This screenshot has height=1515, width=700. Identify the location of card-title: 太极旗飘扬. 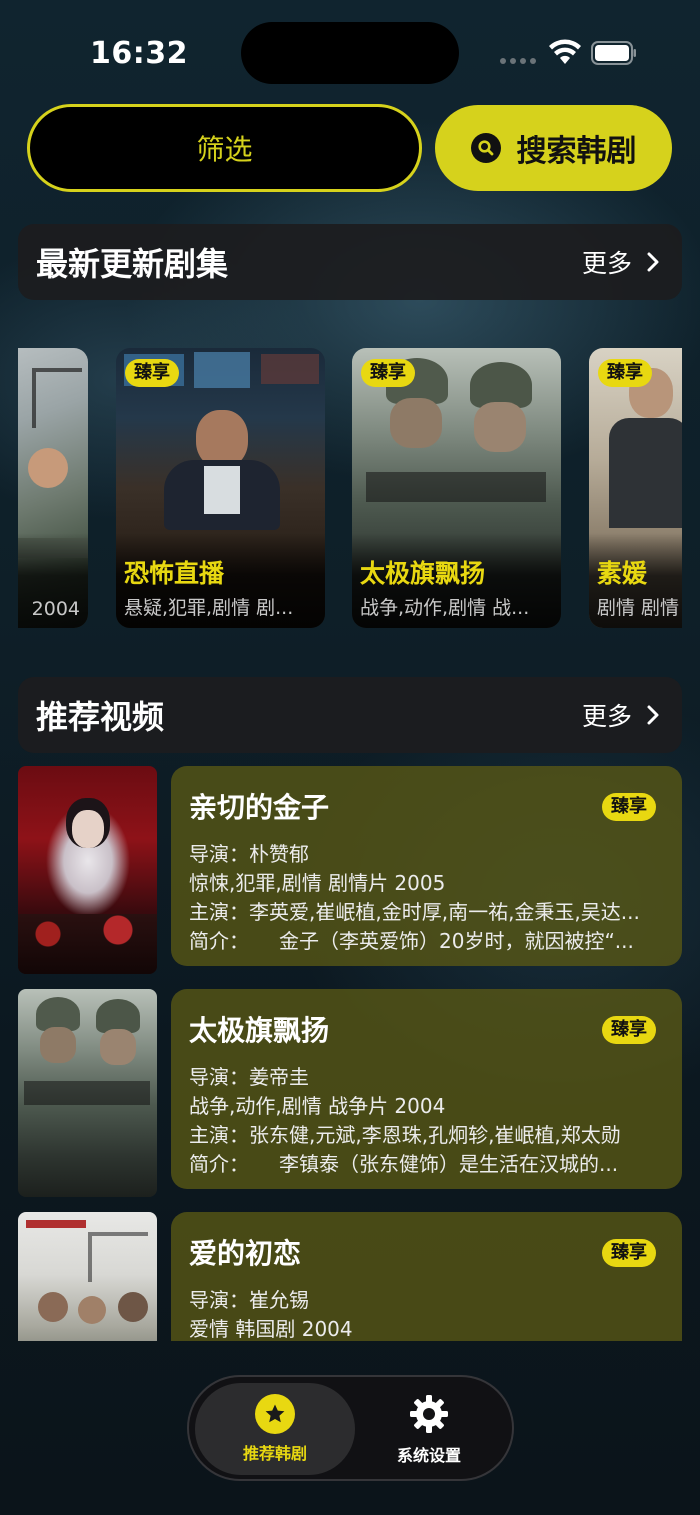
(423, 573).